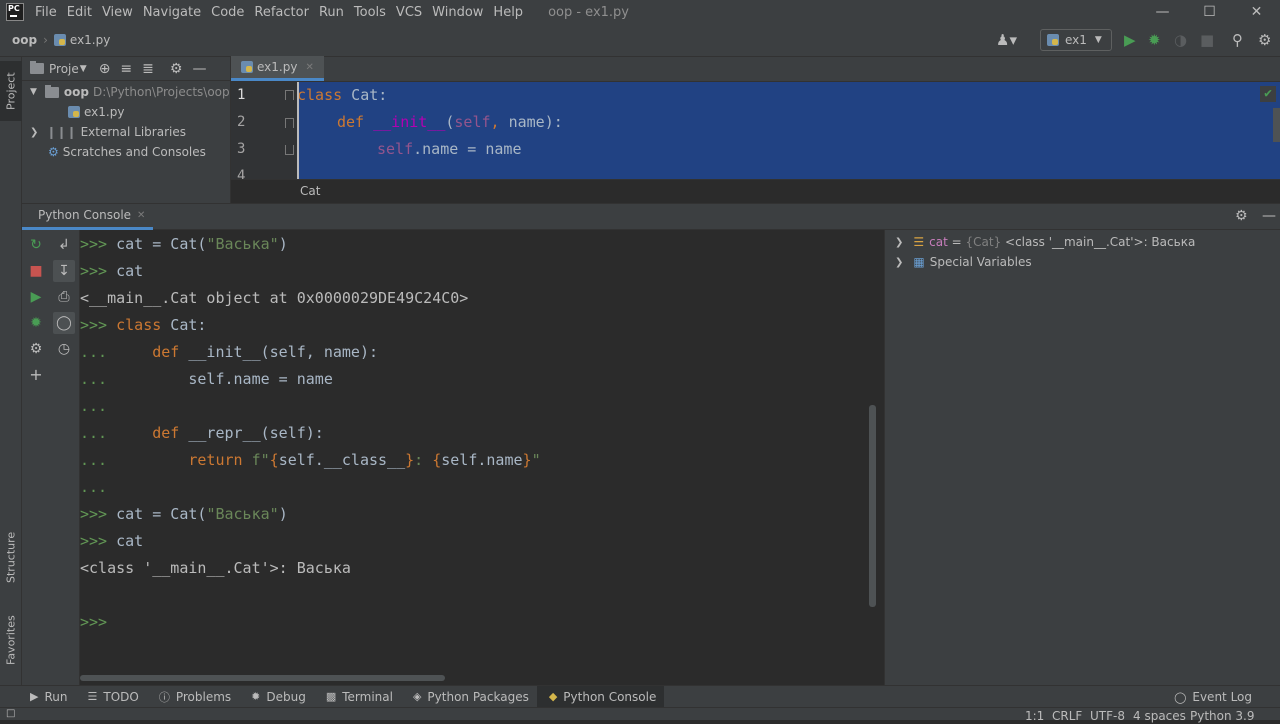 This screenshot has height=724, width=1280. Describe the element at coordinates (1180, 40) in the screenshot. I see `coverage-icon: ◑` at that location.